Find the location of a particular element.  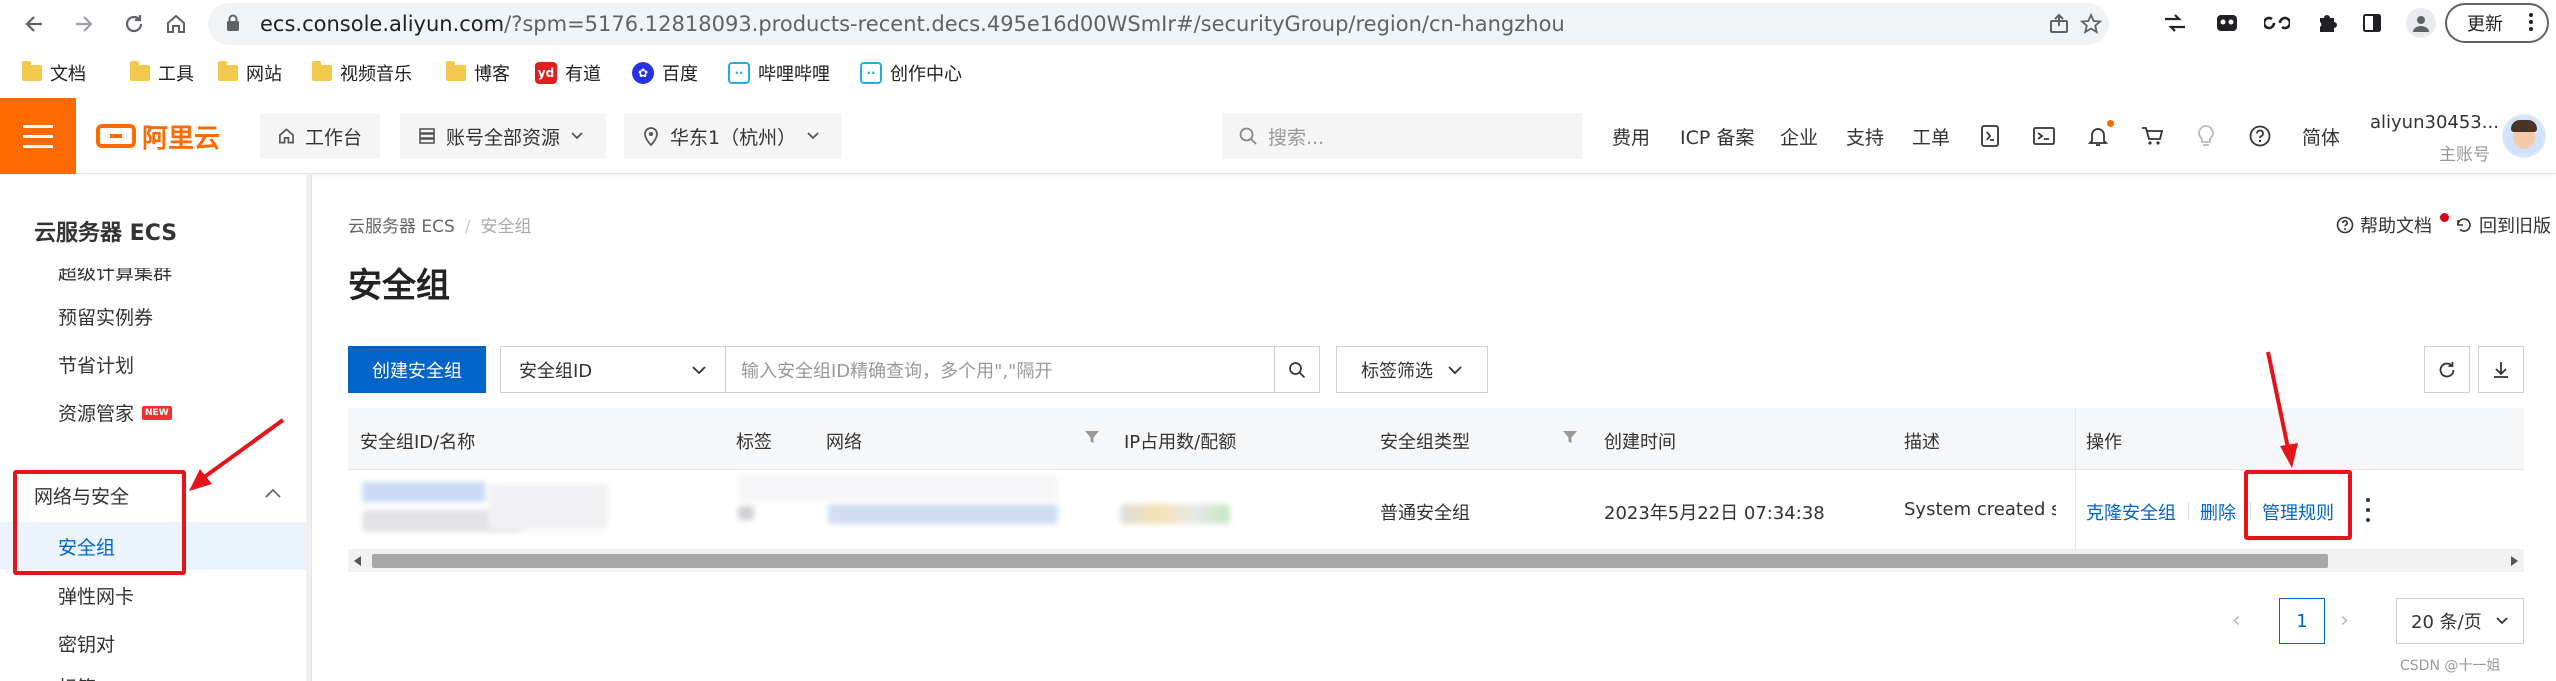

search-button is located at coordinates (1297, 369).